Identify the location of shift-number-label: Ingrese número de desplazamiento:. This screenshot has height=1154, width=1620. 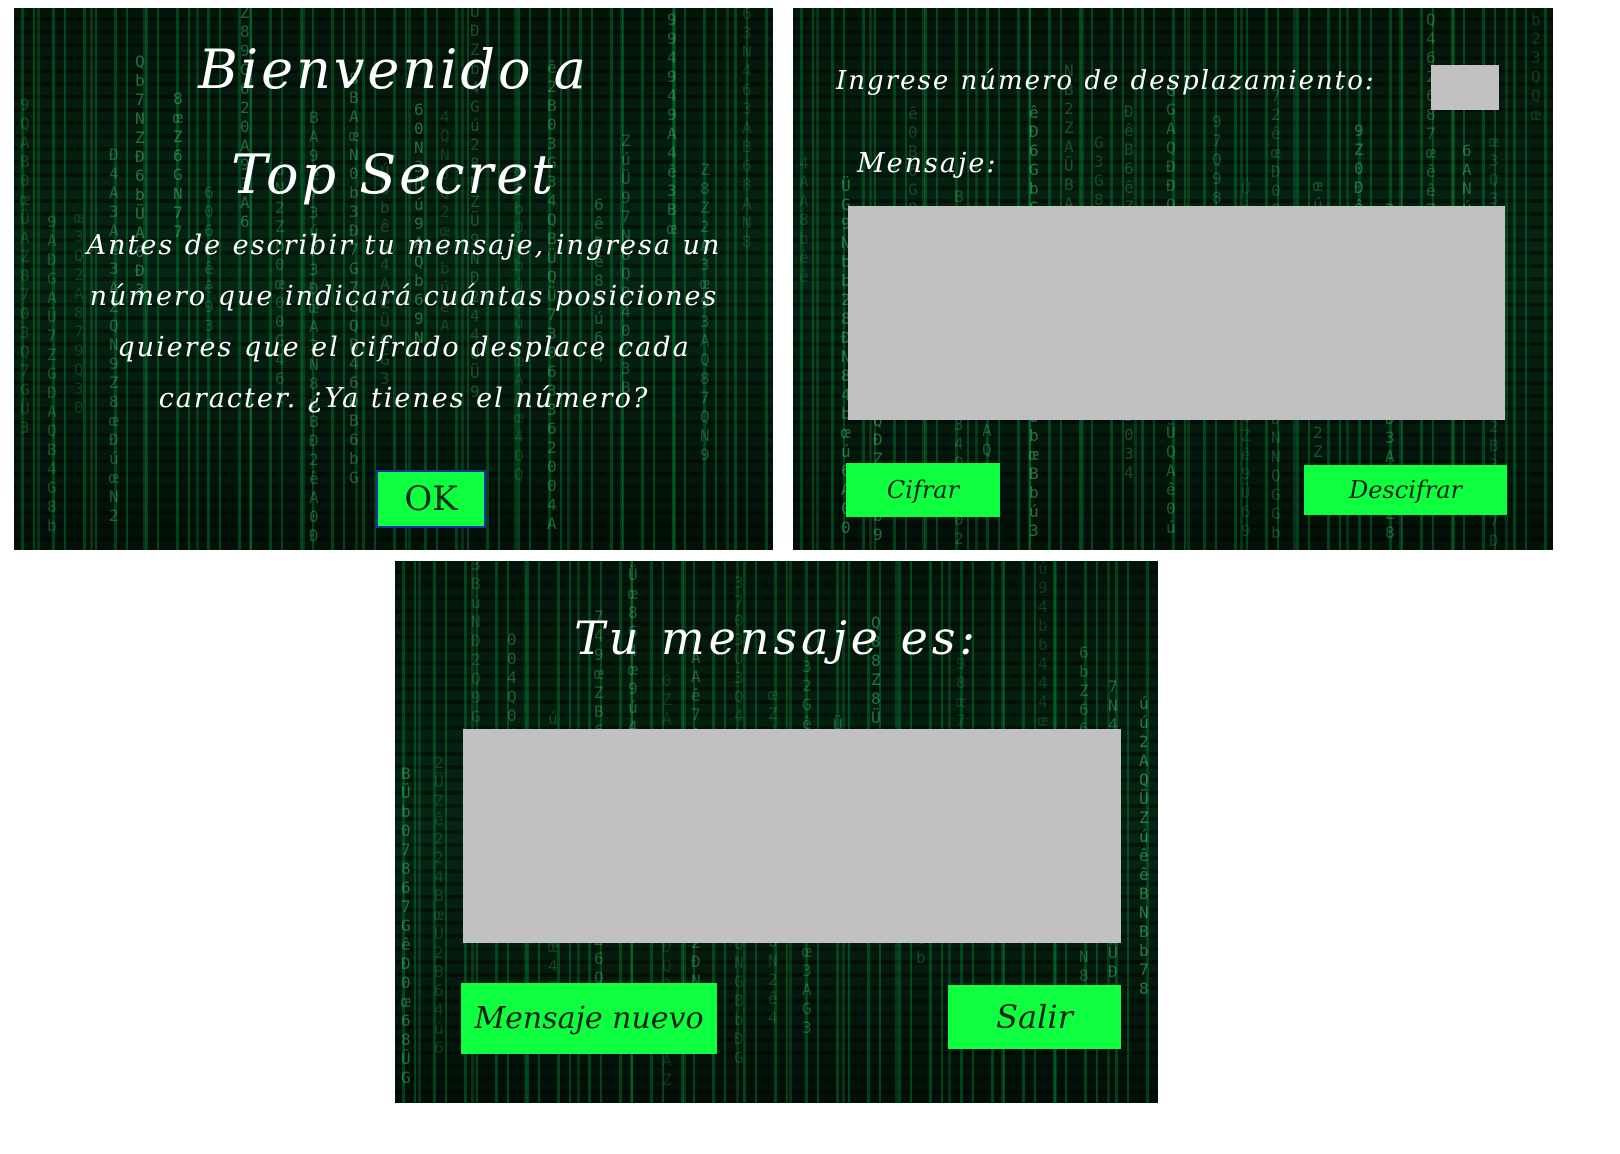
(1106, 81).